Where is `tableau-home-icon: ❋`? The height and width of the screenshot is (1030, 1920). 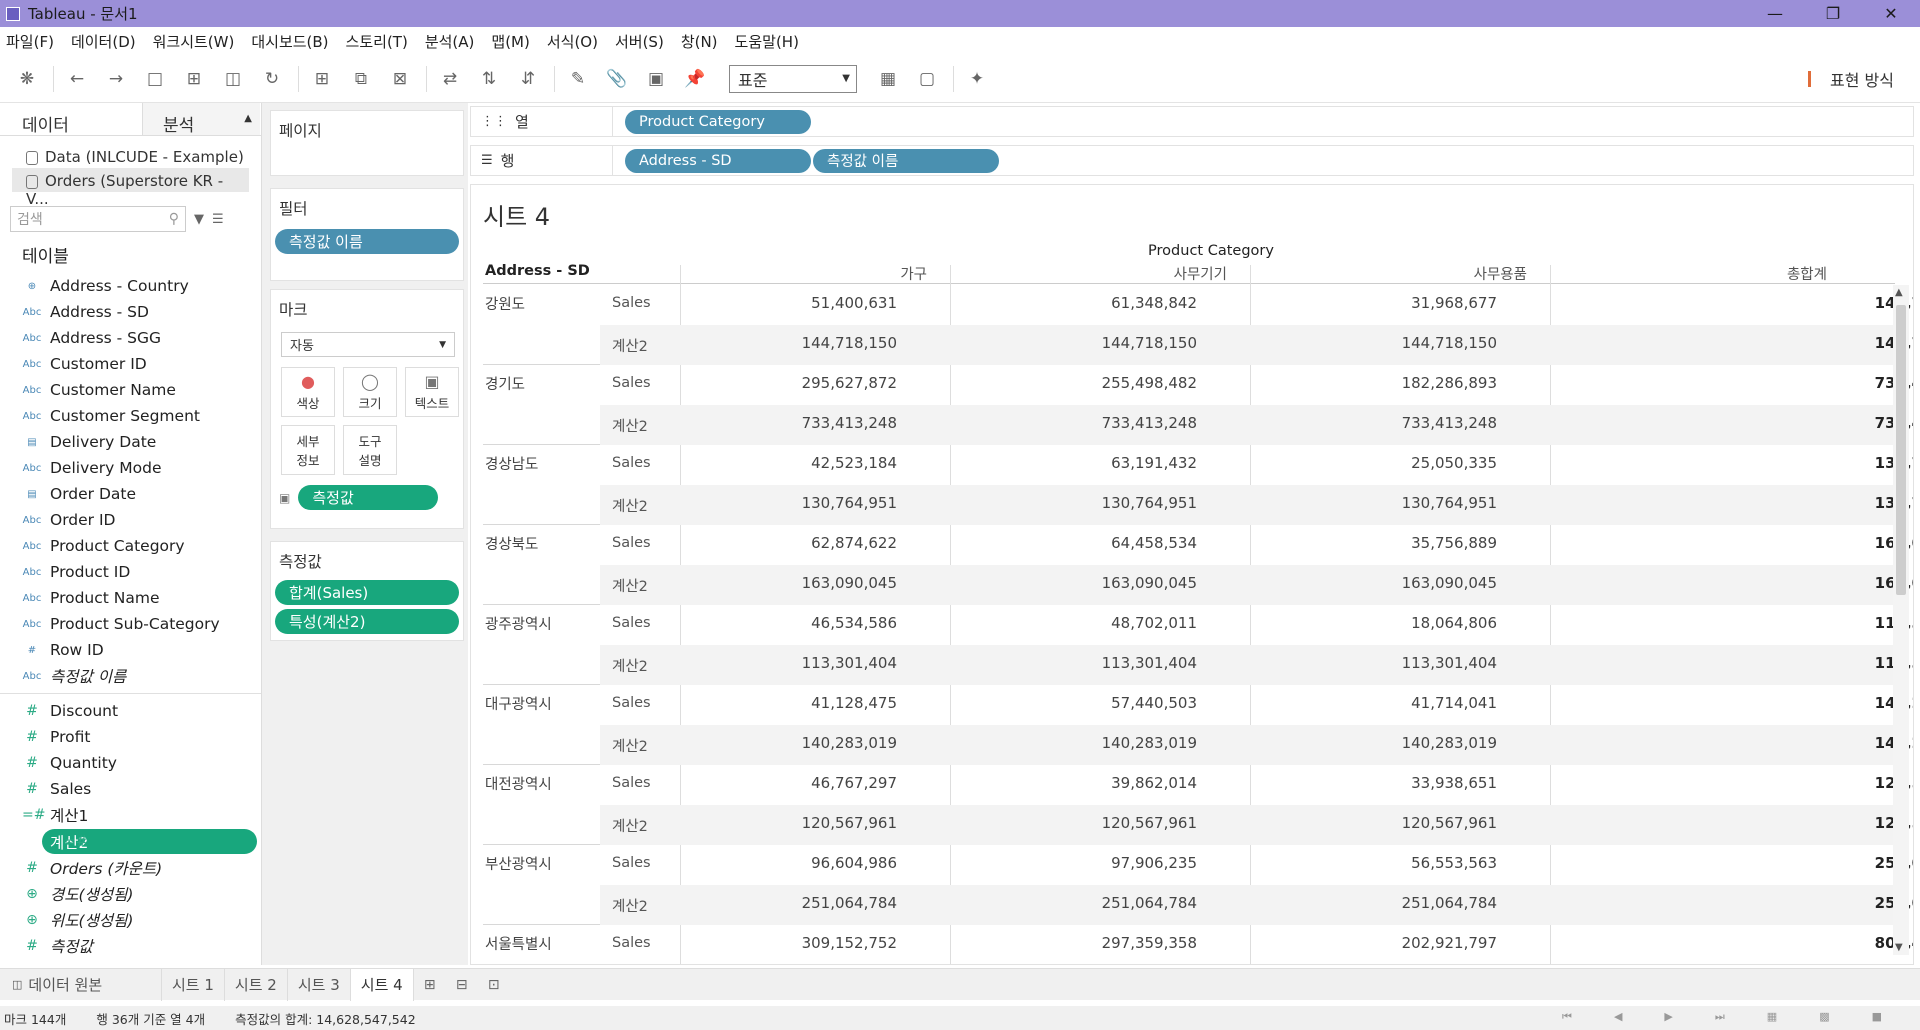 tableau-home-icon: ❋ is located at coordinates (27, 79).